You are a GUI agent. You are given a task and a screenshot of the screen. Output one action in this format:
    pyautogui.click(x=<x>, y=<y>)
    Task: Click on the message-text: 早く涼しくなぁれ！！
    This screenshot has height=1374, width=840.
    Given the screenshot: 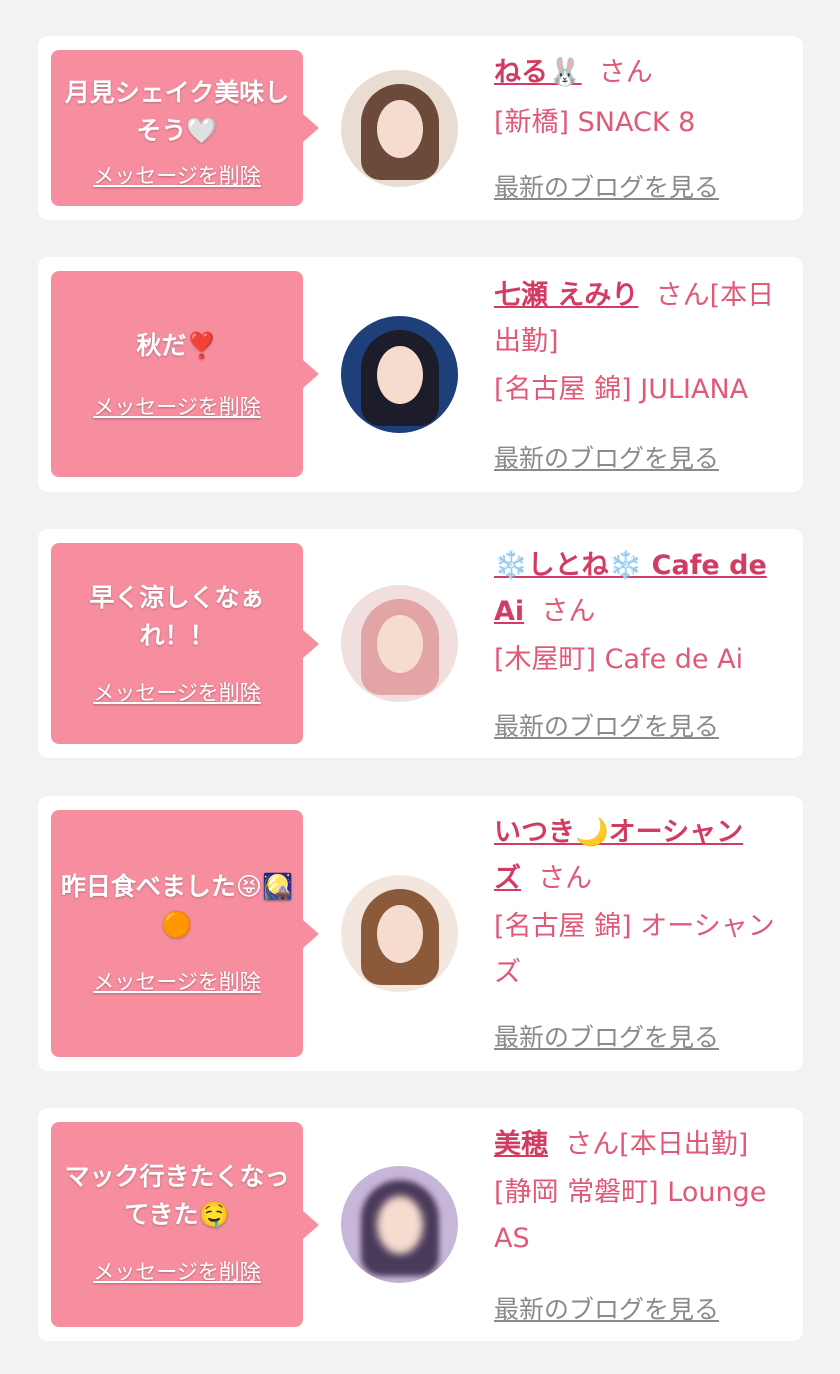 What is the action you would take?
    pyautogui.click(x=177, y=616)
    